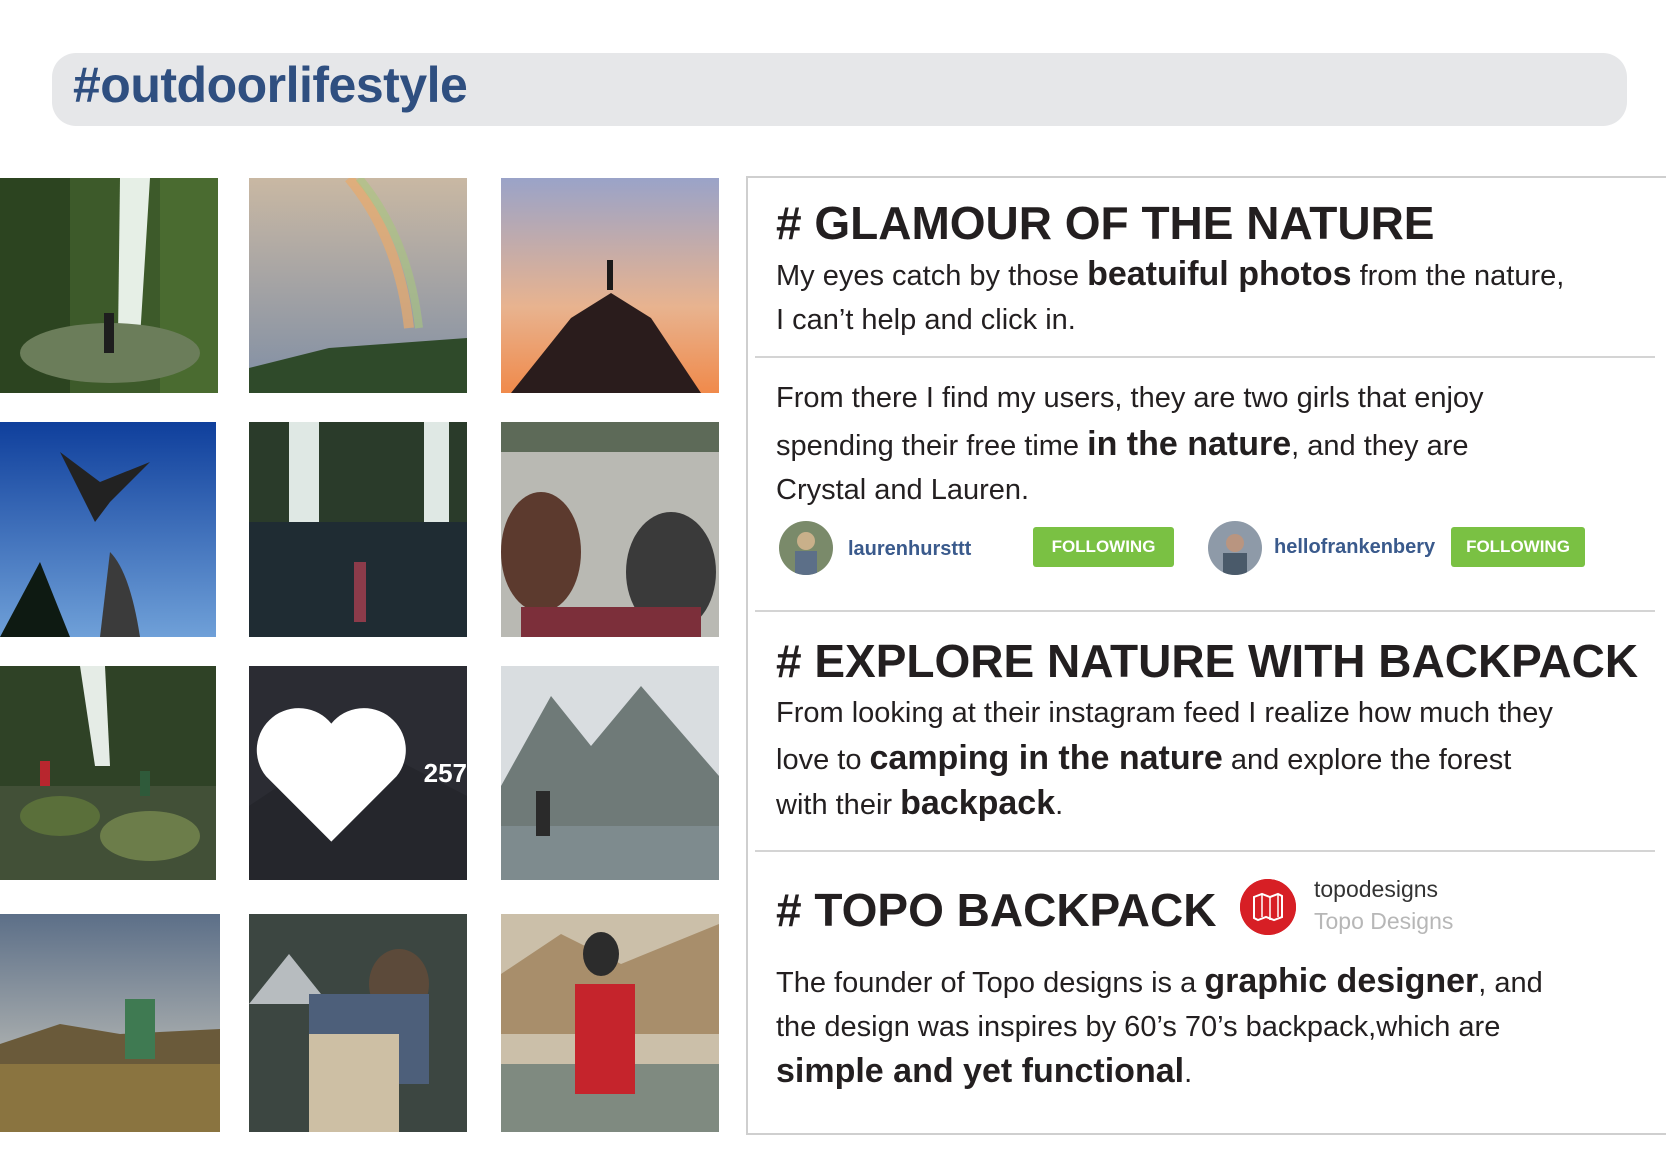 This screenshot has height=1167, width=1666. Describe the element at coordinates (920, 803) in the screenshot. I see `explore-text-line3: with their backpack.` at that location.